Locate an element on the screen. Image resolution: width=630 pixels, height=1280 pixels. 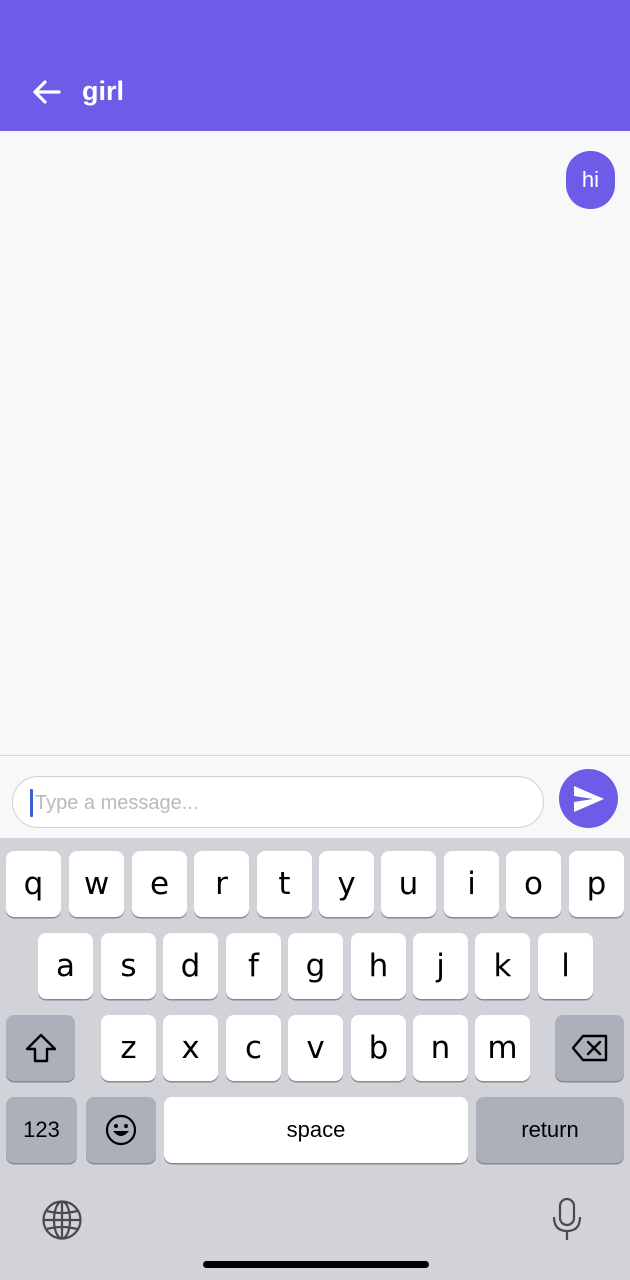
shift-icon is located at coordinates (40, 1048).